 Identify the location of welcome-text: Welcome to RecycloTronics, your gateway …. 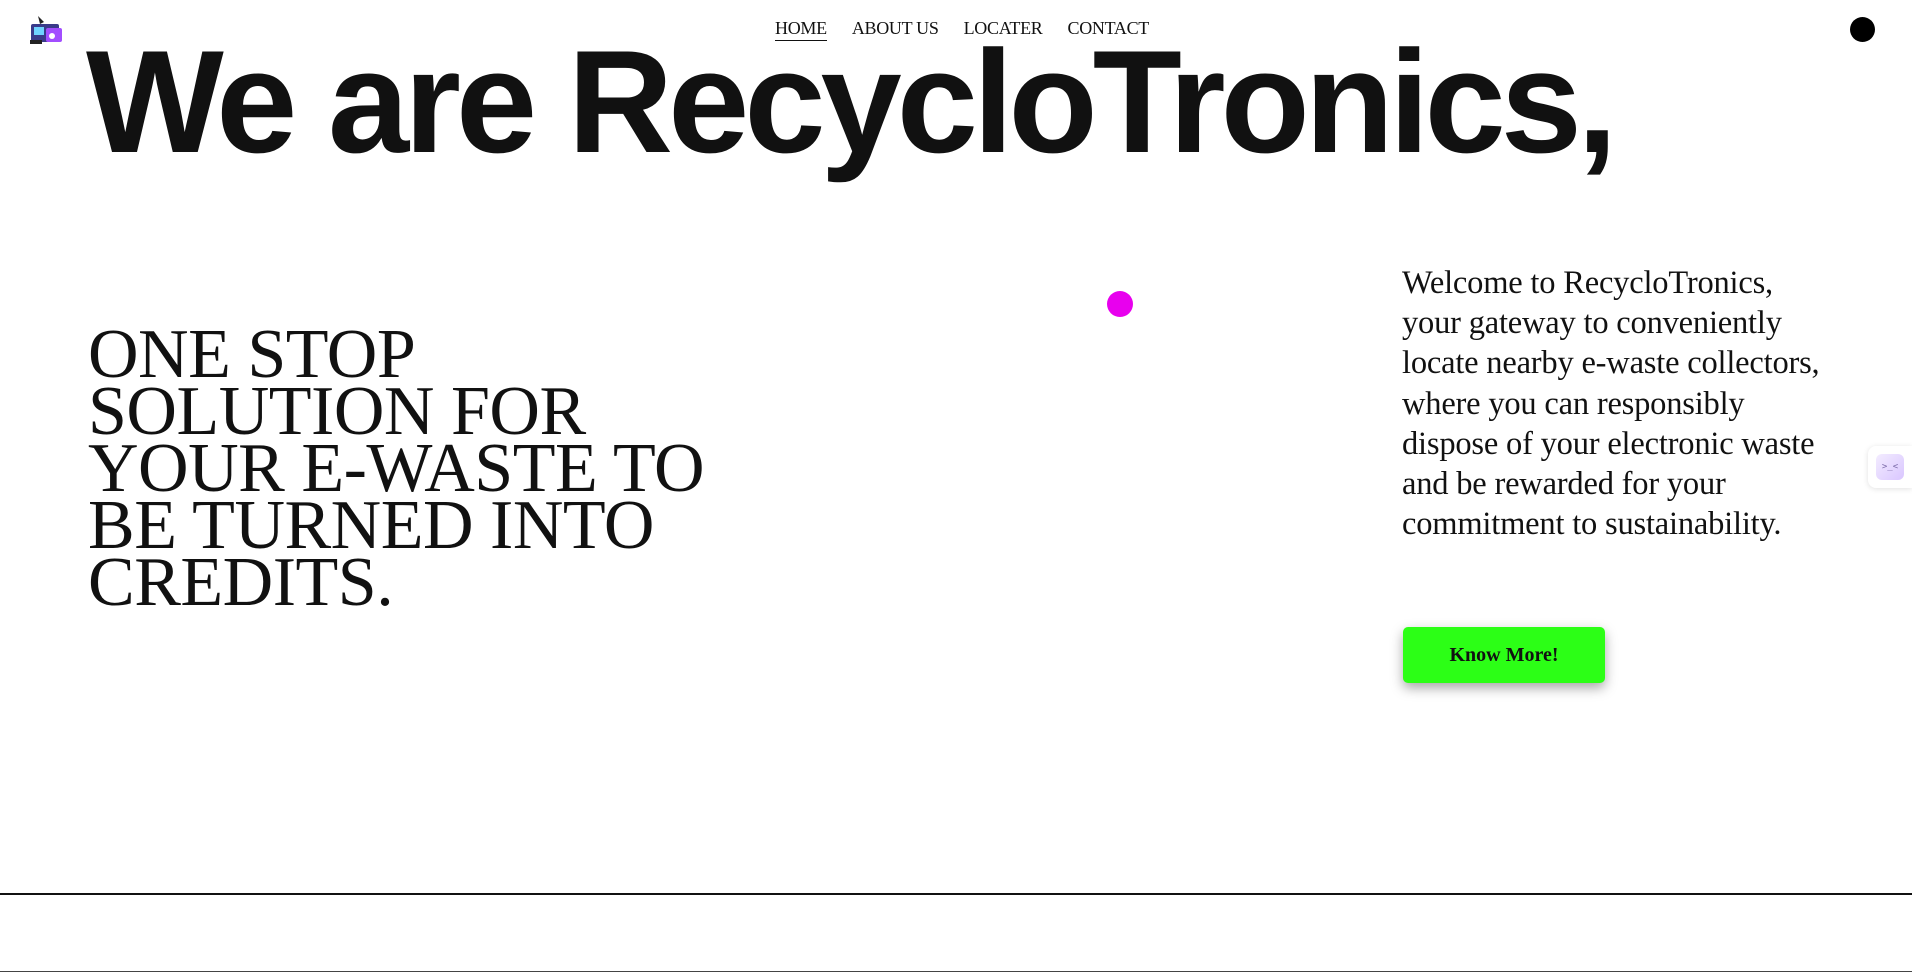
(1611, 404).